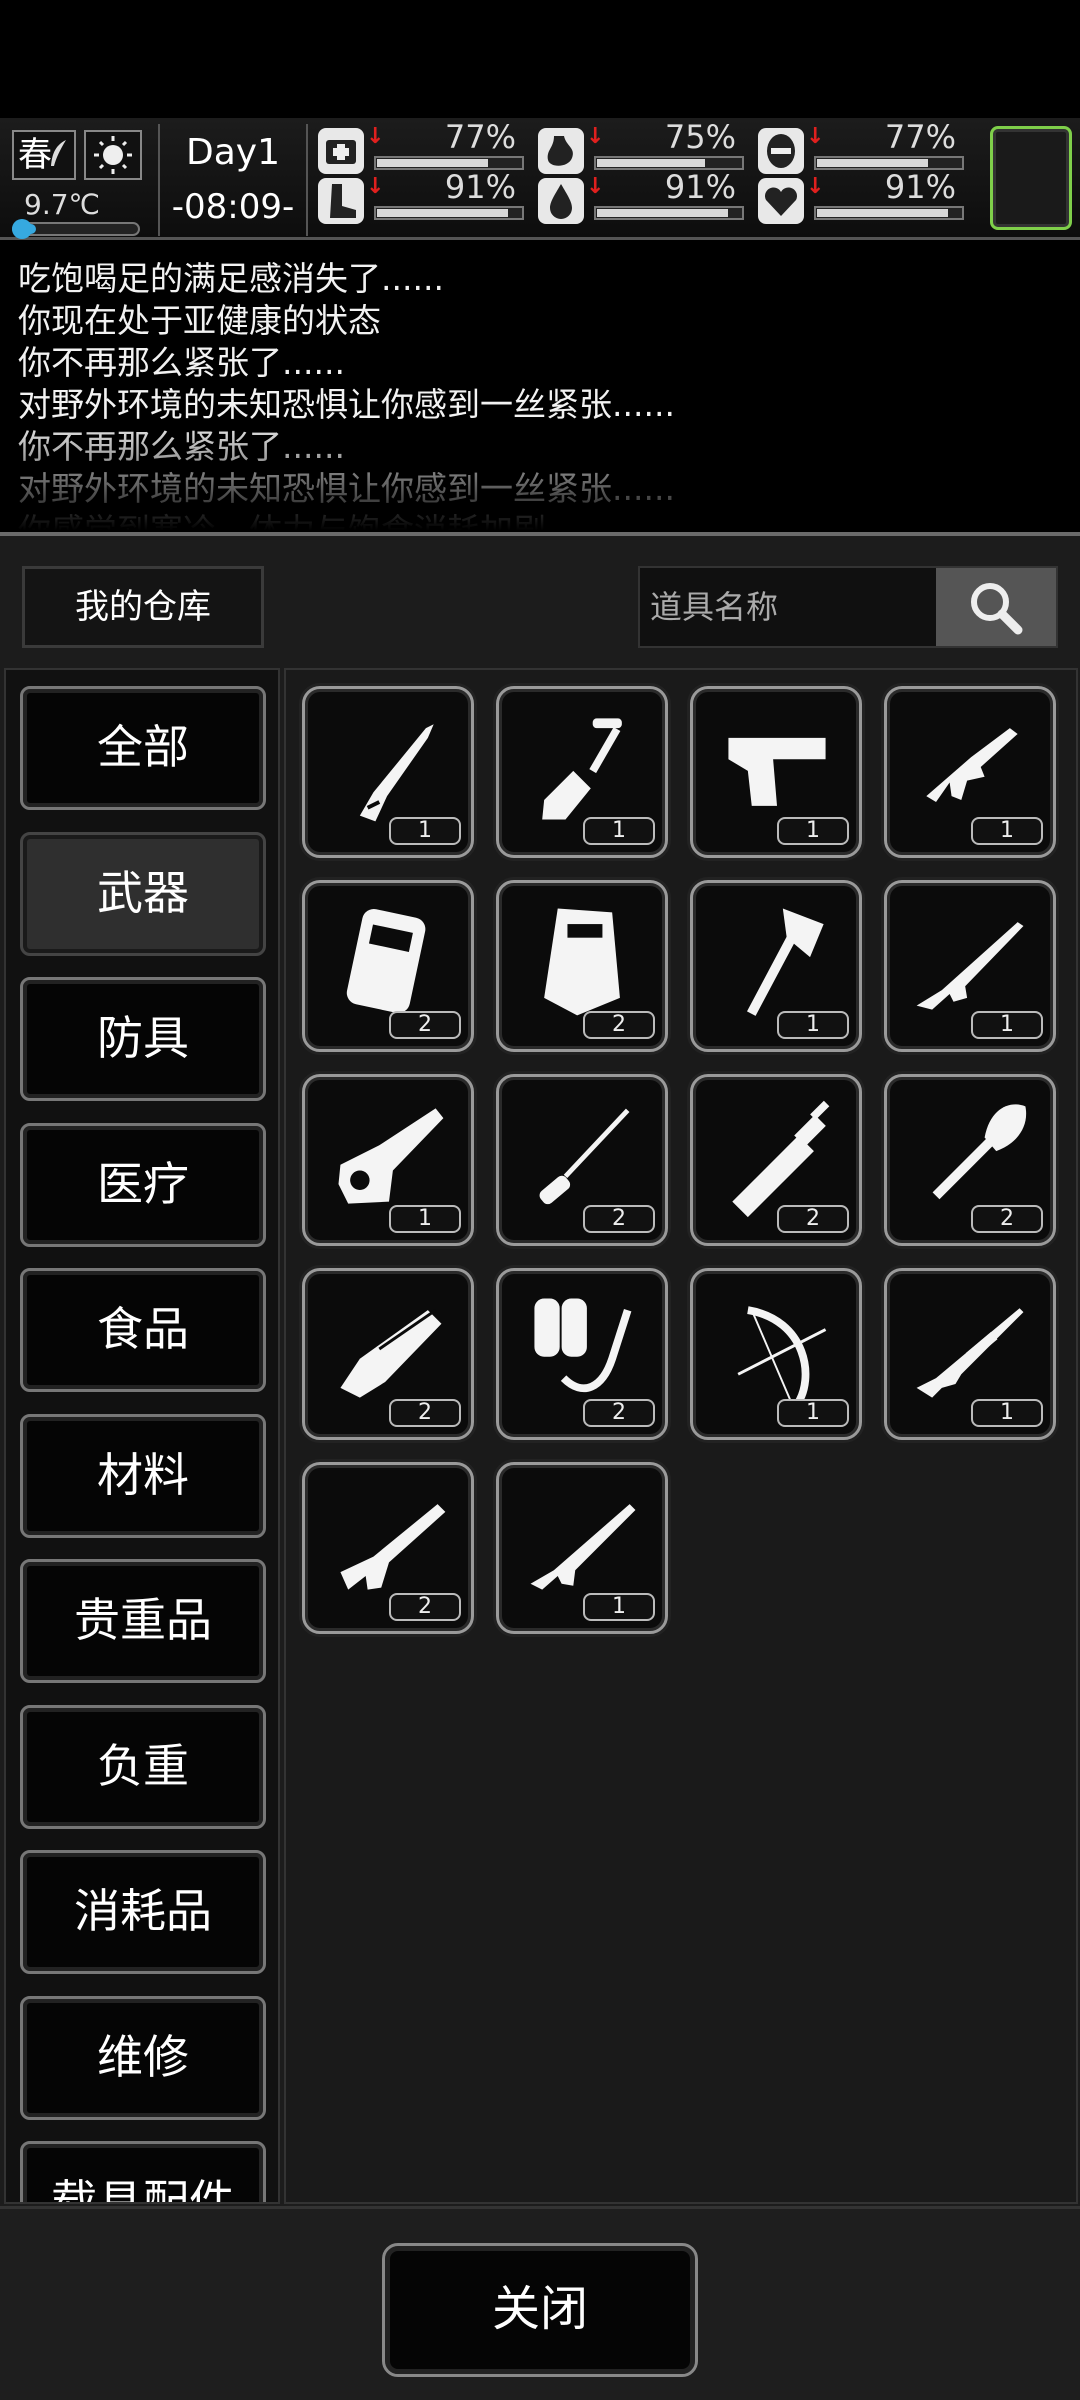 The image size is (1080, 2400). What do you see at coordinates (143, 2057) in the screenshot?
I see `category-button: 维修` at bounding box center [143, 2057].